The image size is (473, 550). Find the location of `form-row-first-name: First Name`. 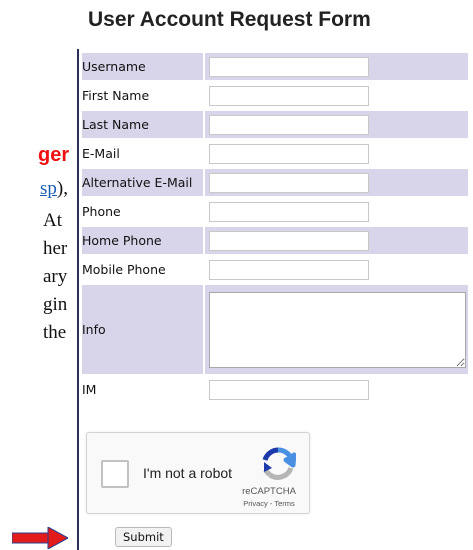

form-row-first-name: First Name is located at coordinates (275, 95).